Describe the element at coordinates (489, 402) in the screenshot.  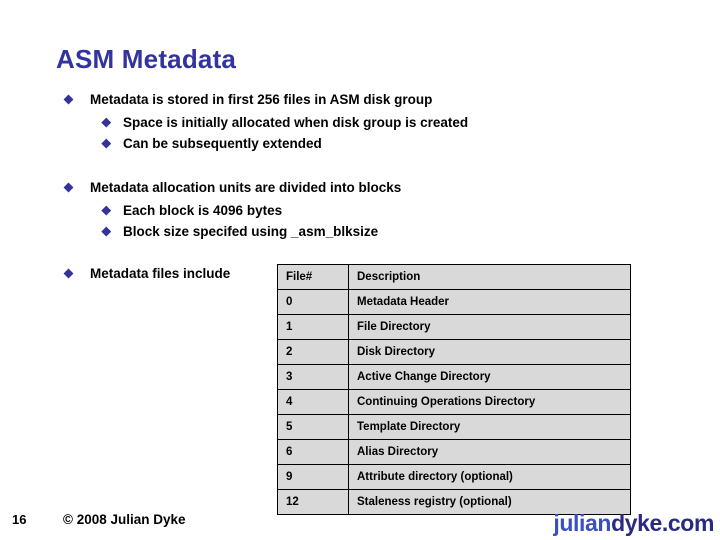
I see `cell-description: Continuing Operations Directory` at that location.